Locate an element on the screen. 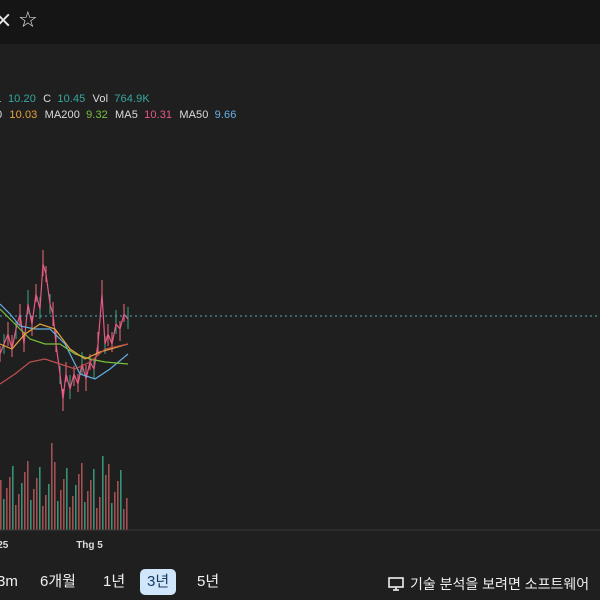 Image resolution: width=600 pixels, height=600 pixels. star-icon: ☆ is located at coordinates (28, 20).